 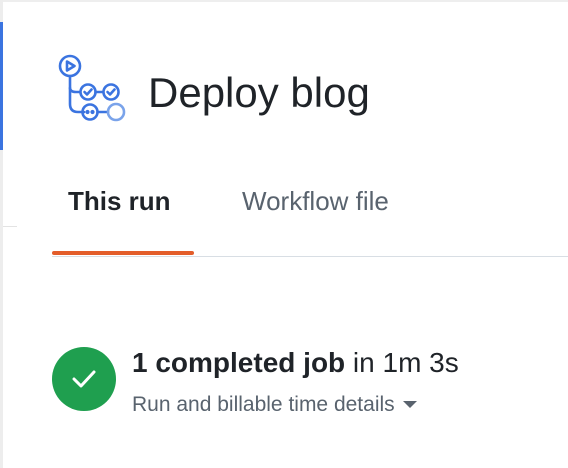 What do you see at coordinates (123, 253) in the screenshot?
I see `tab-selected-underline` at bounding box center [123, 253].